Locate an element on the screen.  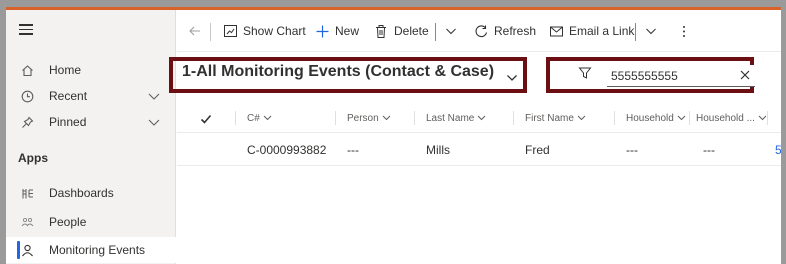
chart-icon is located at coordinates (230, 31).